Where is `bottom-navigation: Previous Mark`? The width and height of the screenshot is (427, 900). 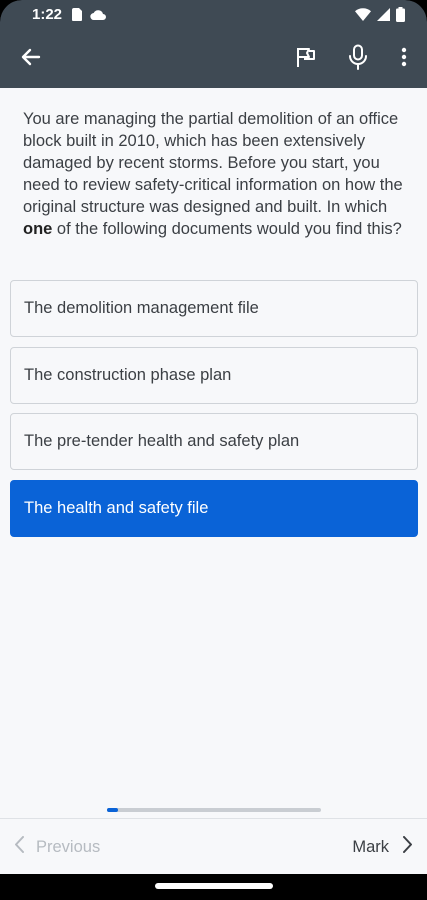 bottom-navigation: Previous Mark is located at coordinates (213, 846).